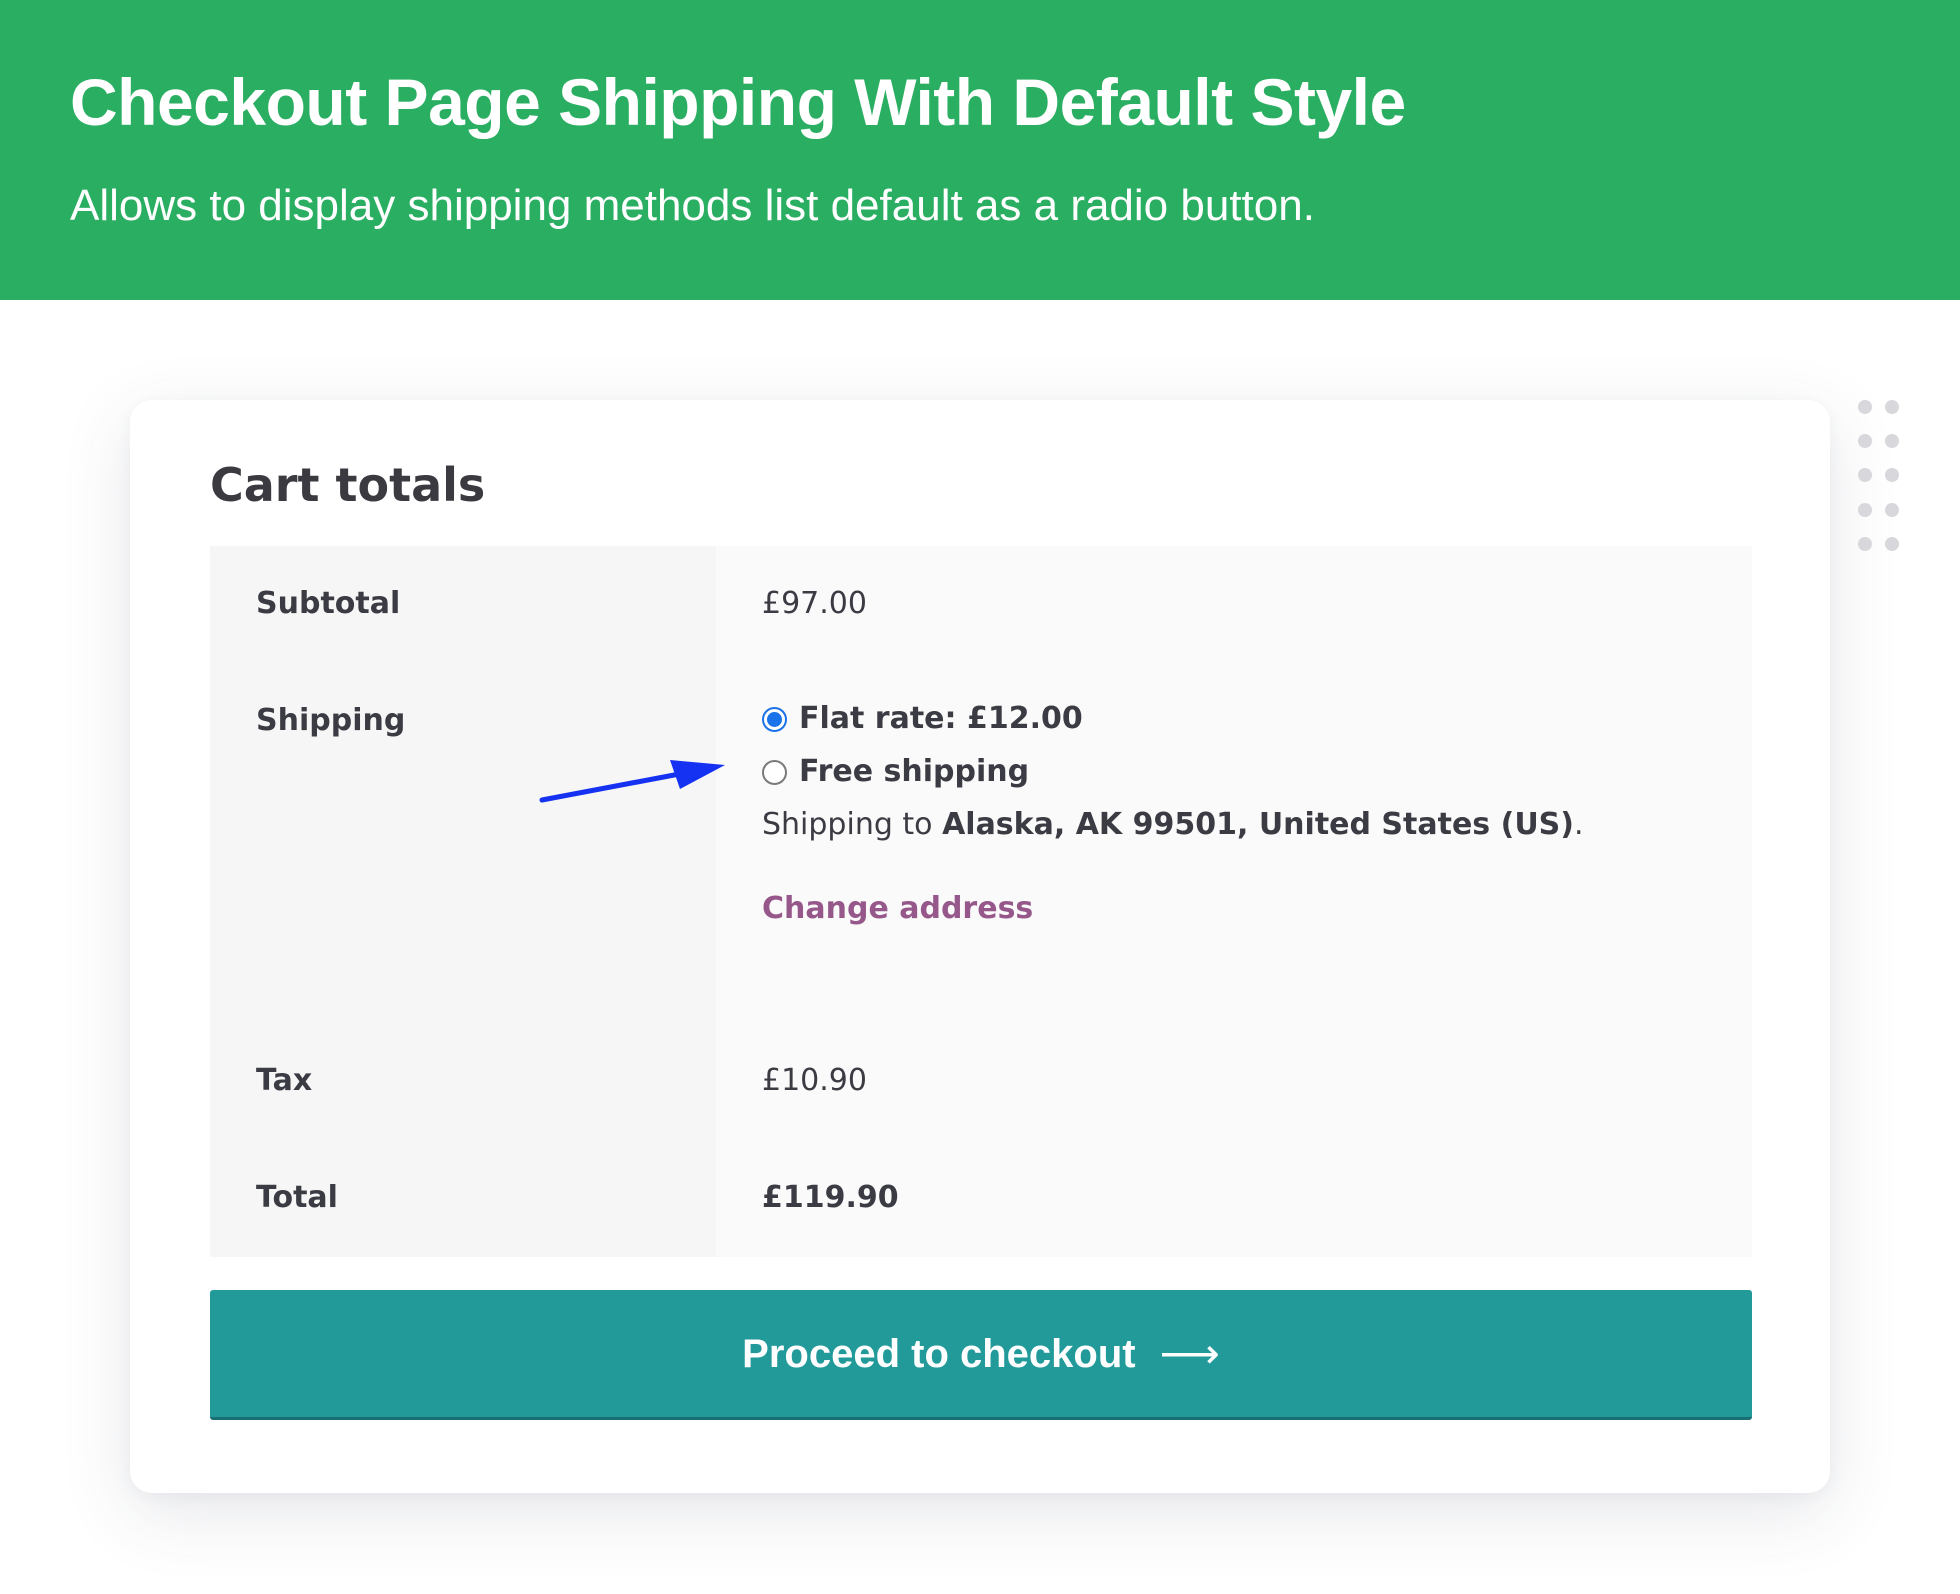 The height and width of the screenshot is (1594, 1960). What do you see at coordinates (814, 1080) in the screenshot?
I see `tax-value: £10.90` at bounding box center [814, 1080].